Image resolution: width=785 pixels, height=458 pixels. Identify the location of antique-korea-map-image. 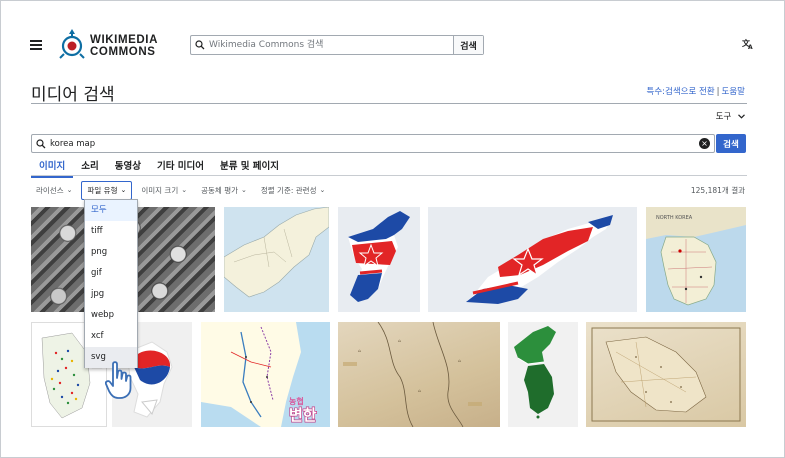
(666, 374).